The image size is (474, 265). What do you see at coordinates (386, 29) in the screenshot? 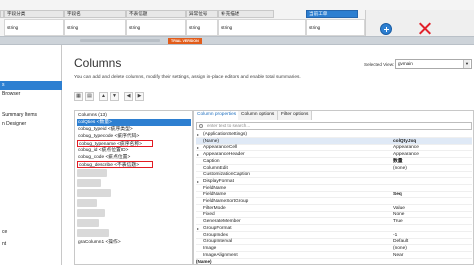
I see `plus-circle-icon` at bounding box center [386, 29].